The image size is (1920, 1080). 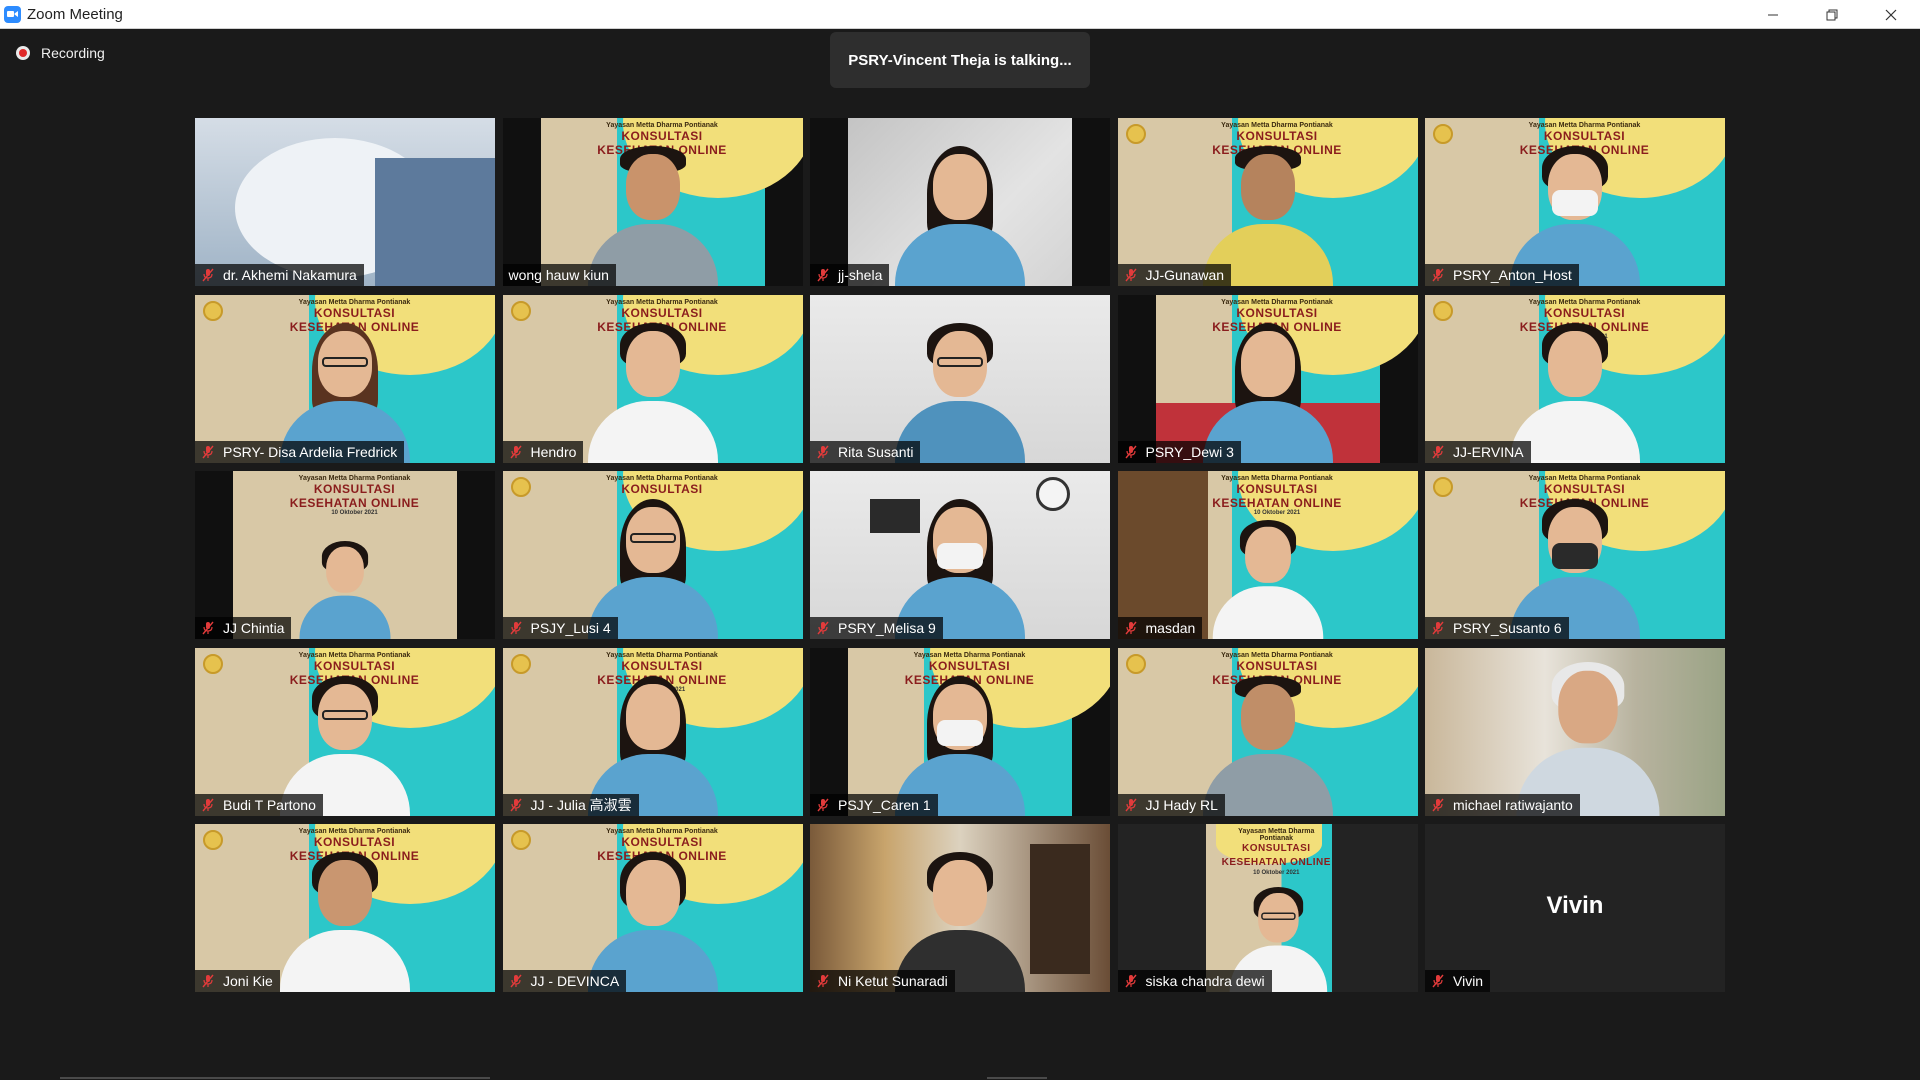 I want to click on participant-name-bar: JJ - Julia 高淑雲, so click(x=570, y=804).